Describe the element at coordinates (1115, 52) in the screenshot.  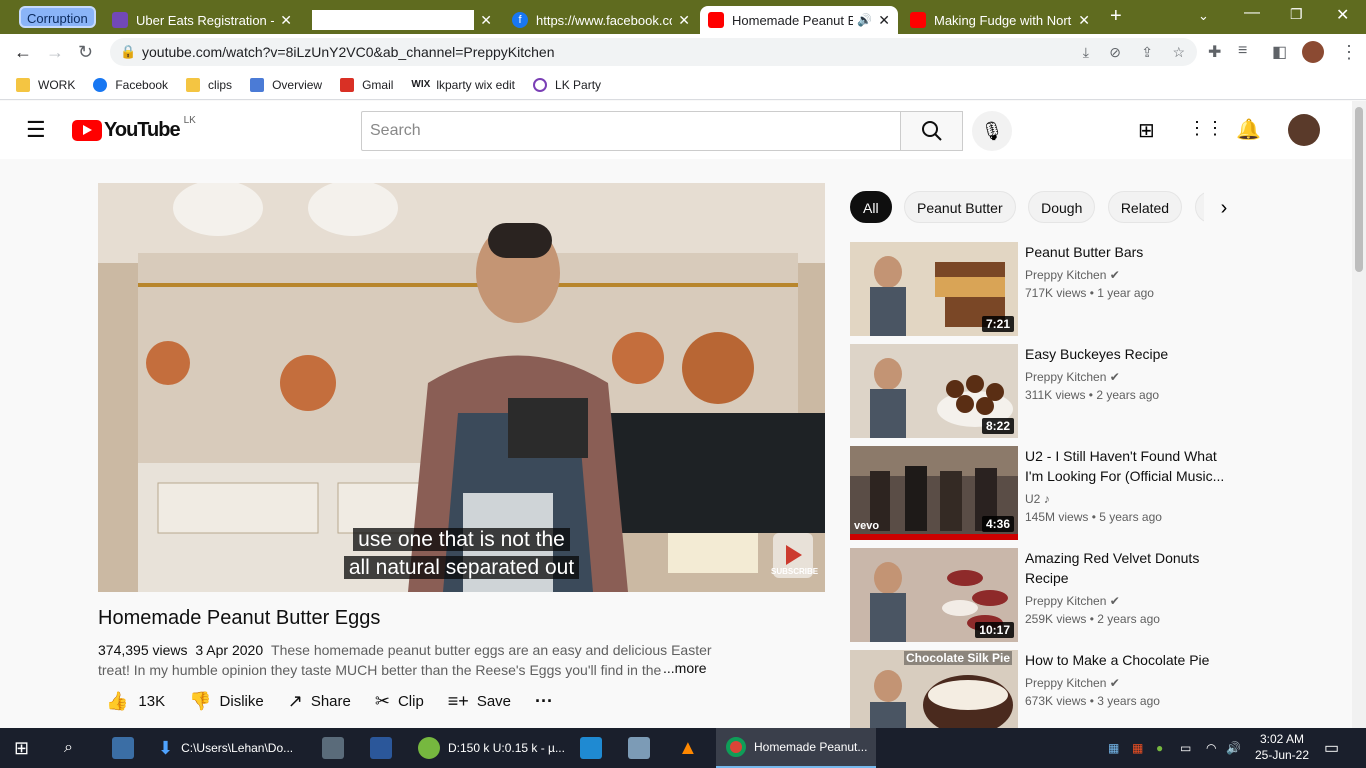
I see `tracking-off-icon: ⊘` at that location.